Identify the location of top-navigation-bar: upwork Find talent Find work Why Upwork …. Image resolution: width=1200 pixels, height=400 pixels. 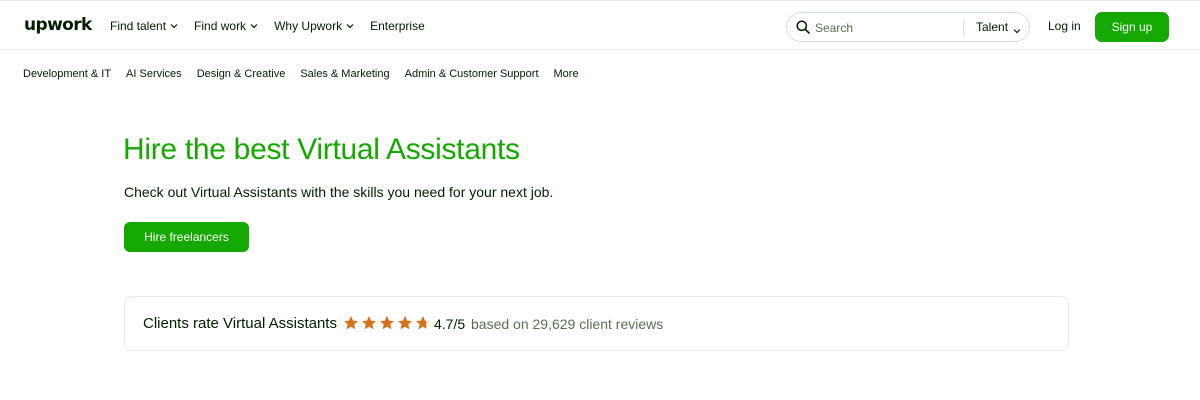
(600, 25).